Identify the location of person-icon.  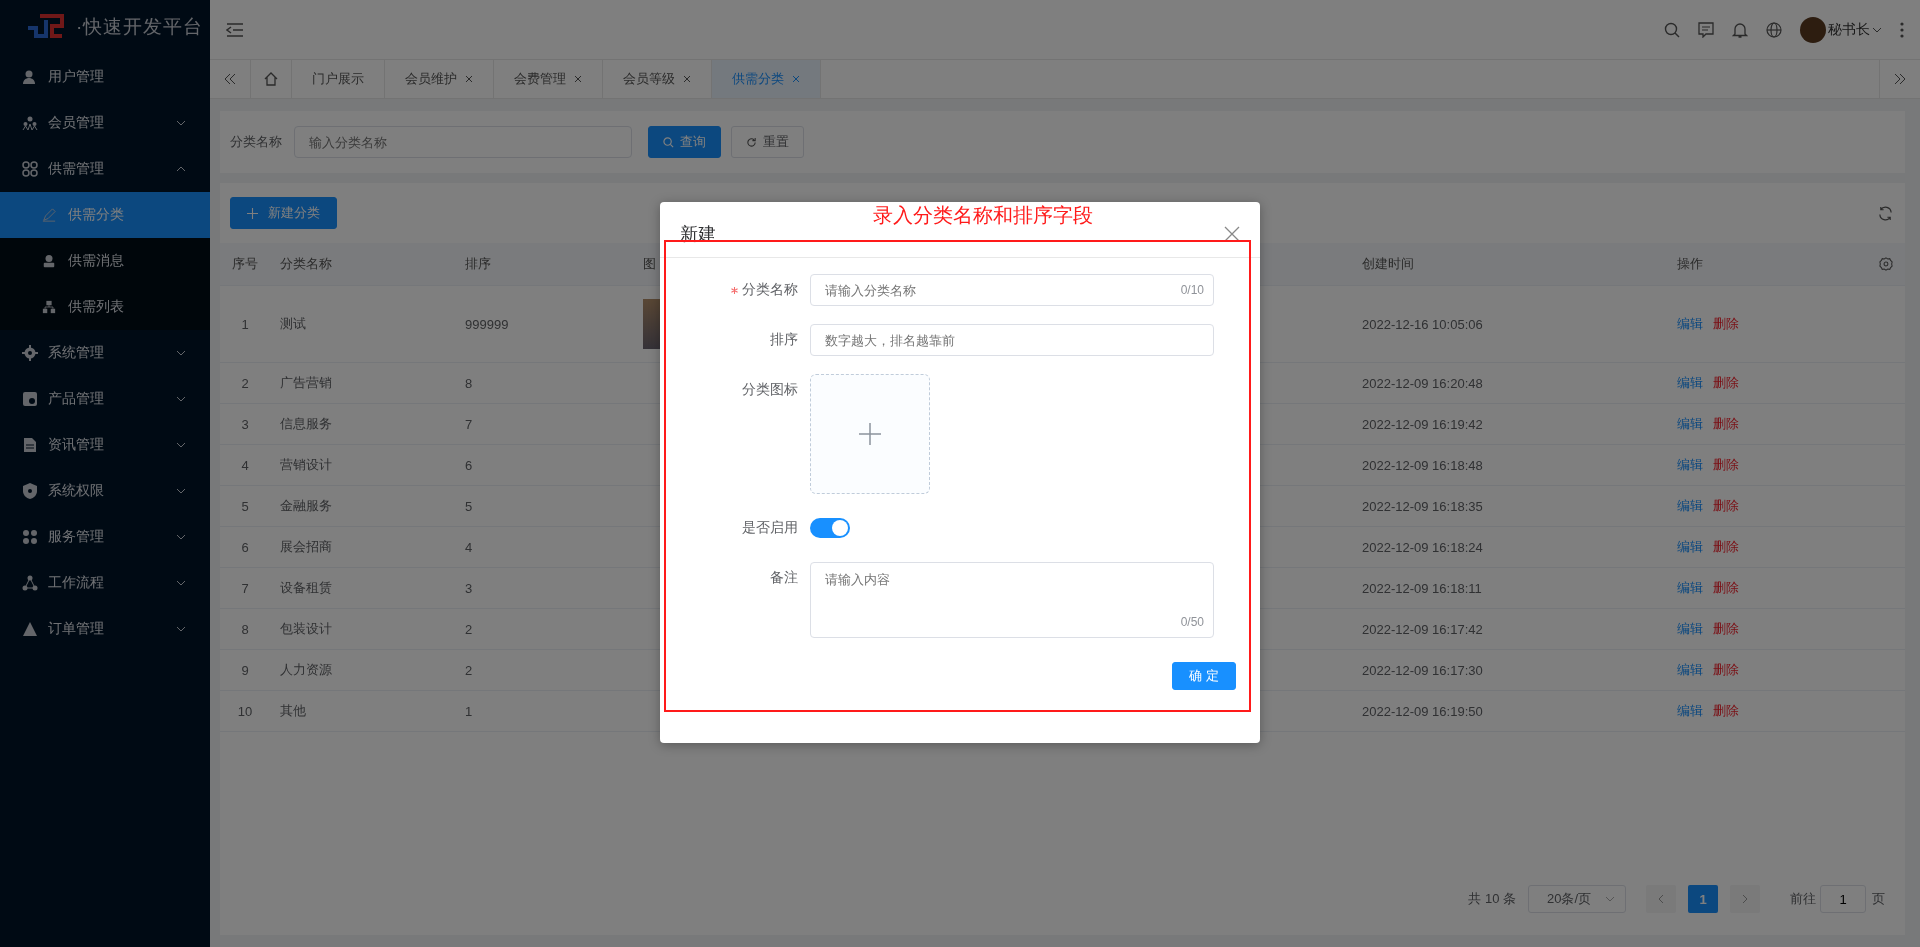
(49, 261).